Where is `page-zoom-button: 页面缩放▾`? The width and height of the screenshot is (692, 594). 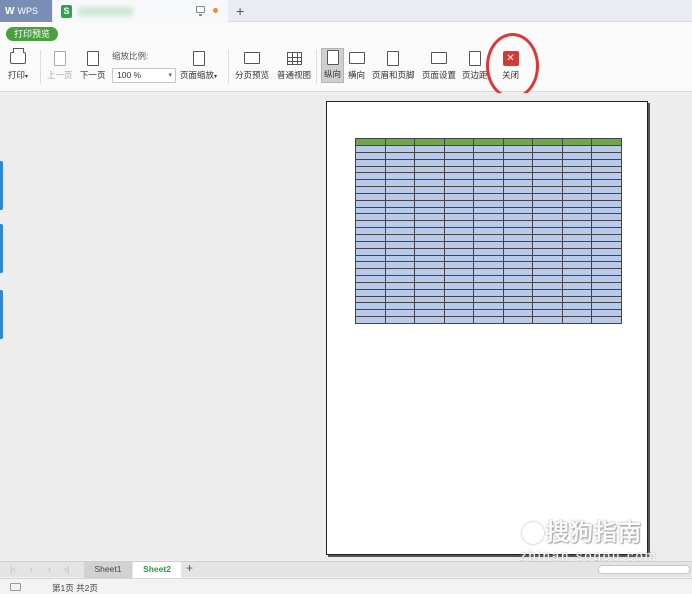
page-zoom-button: 页面缩放▾ is located at coordinates (198, 65).